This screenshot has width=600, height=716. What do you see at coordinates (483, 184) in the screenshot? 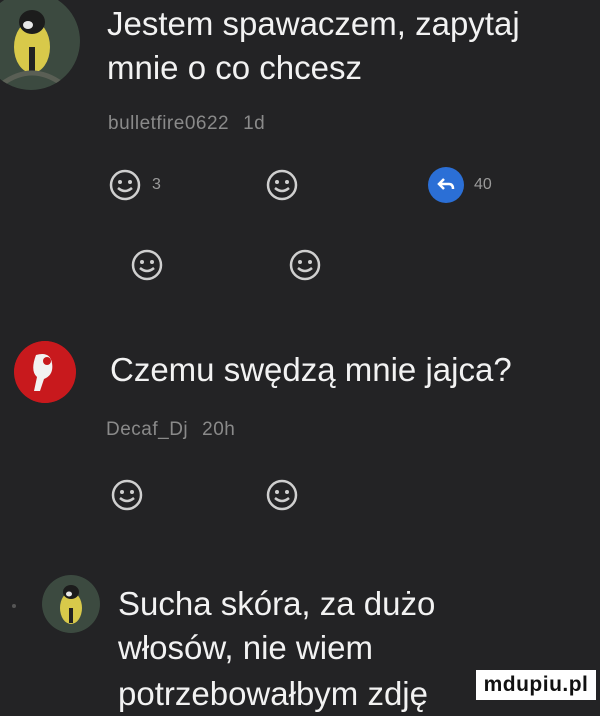
I see `reply-count: 40` at bounding box center [483, 184].